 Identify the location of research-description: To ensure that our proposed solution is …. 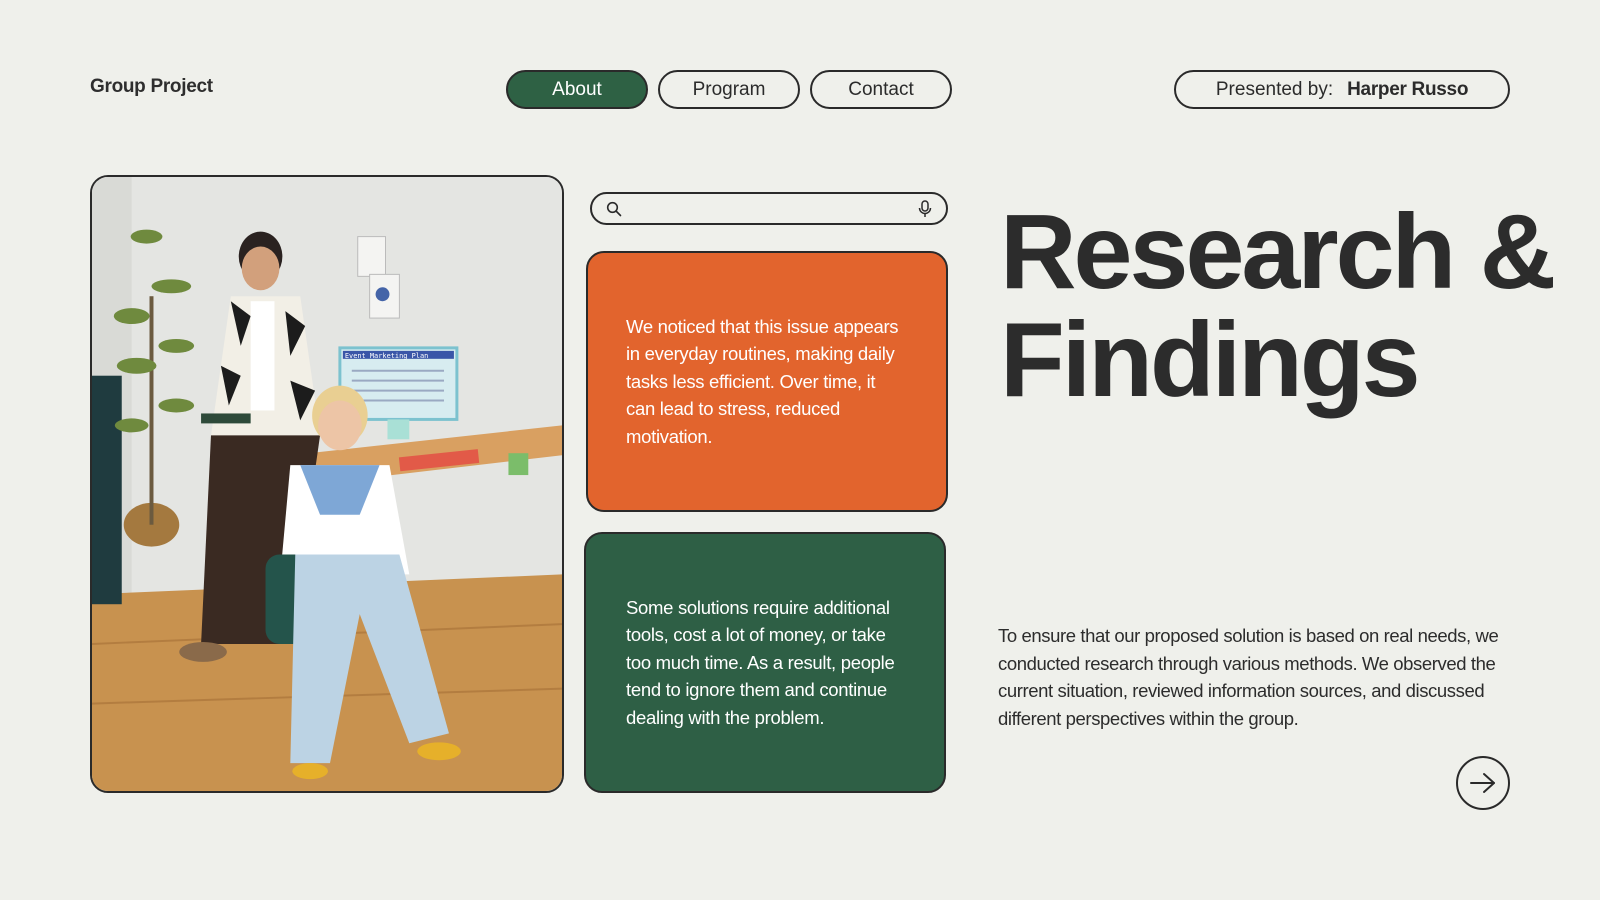
(1248, 677).